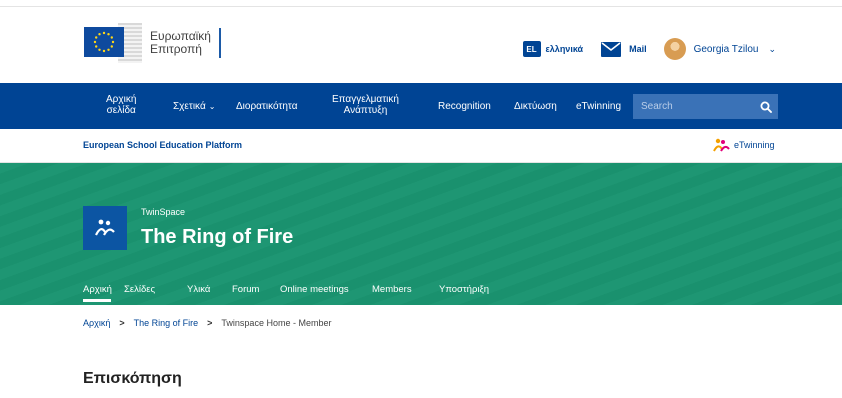  I want to click on nav-item-networking: Δικτύωση, so click(535, 106).